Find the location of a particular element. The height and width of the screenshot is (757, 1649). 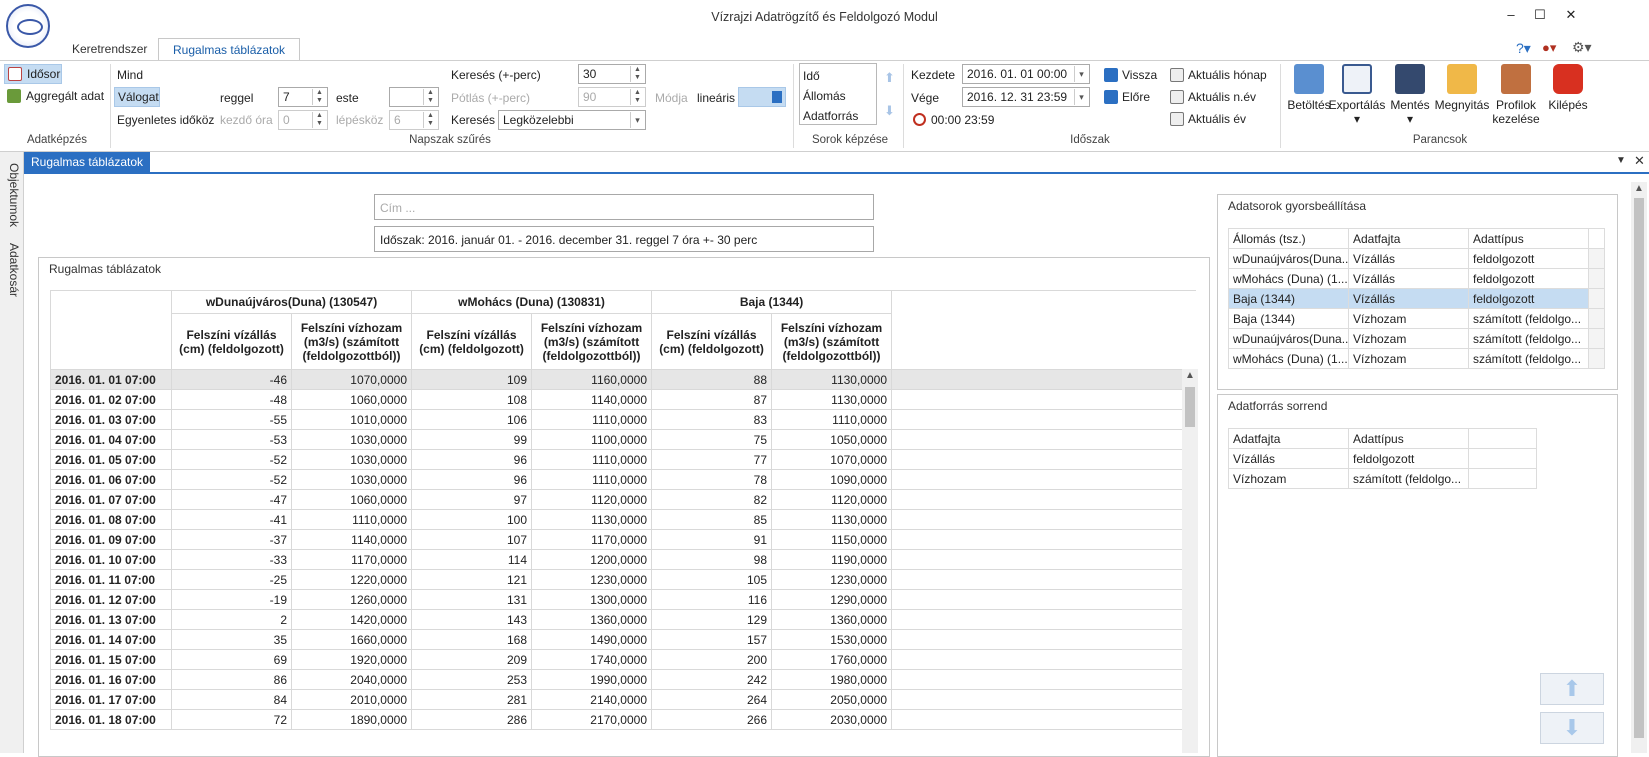

value-cell: 69 is located at coordinates (231, 659).